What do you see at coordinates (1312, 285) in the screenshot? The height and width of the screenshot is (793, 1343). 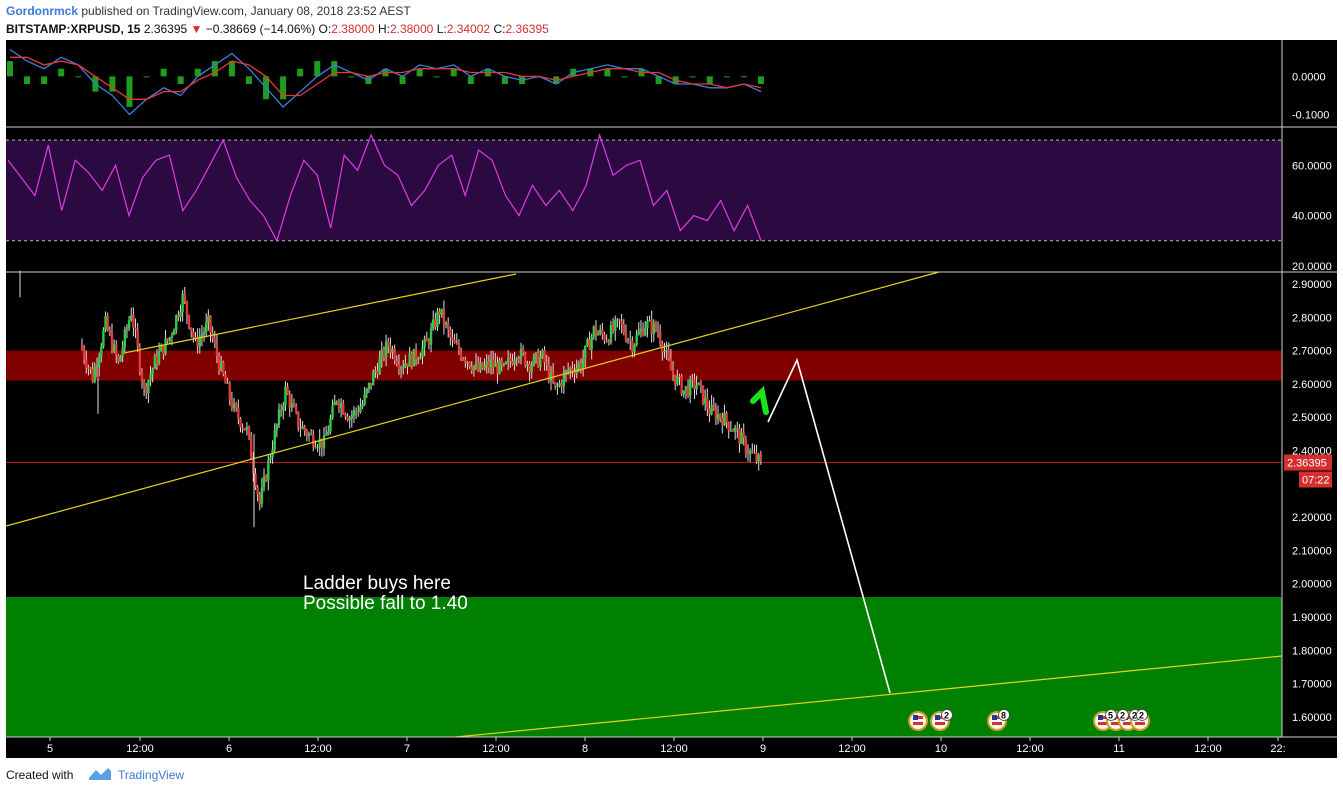 I see `price-tick-label: 2.90000` at bounding box center [1312, 285].